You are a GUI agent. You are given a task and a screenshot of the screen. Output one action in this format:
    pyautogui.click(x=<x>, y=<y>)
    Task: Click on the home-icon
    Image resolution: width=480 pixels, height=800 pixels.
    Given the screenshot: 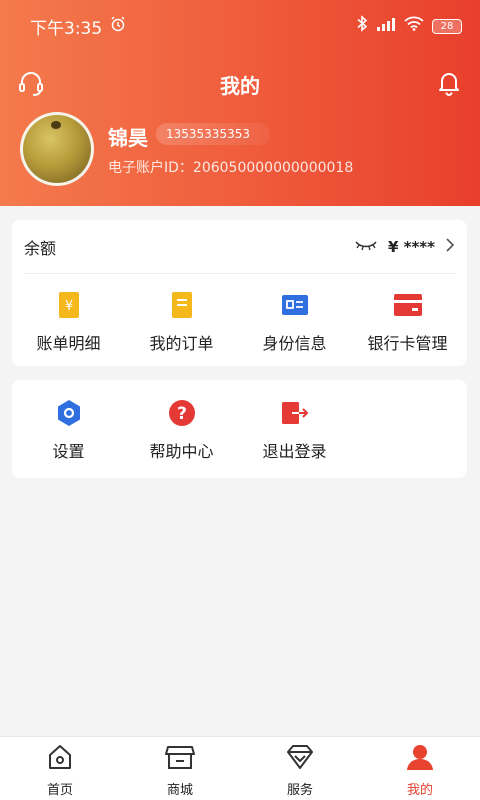 What is the action you would take?
    pyautogui.click(x=60, y=759)
    